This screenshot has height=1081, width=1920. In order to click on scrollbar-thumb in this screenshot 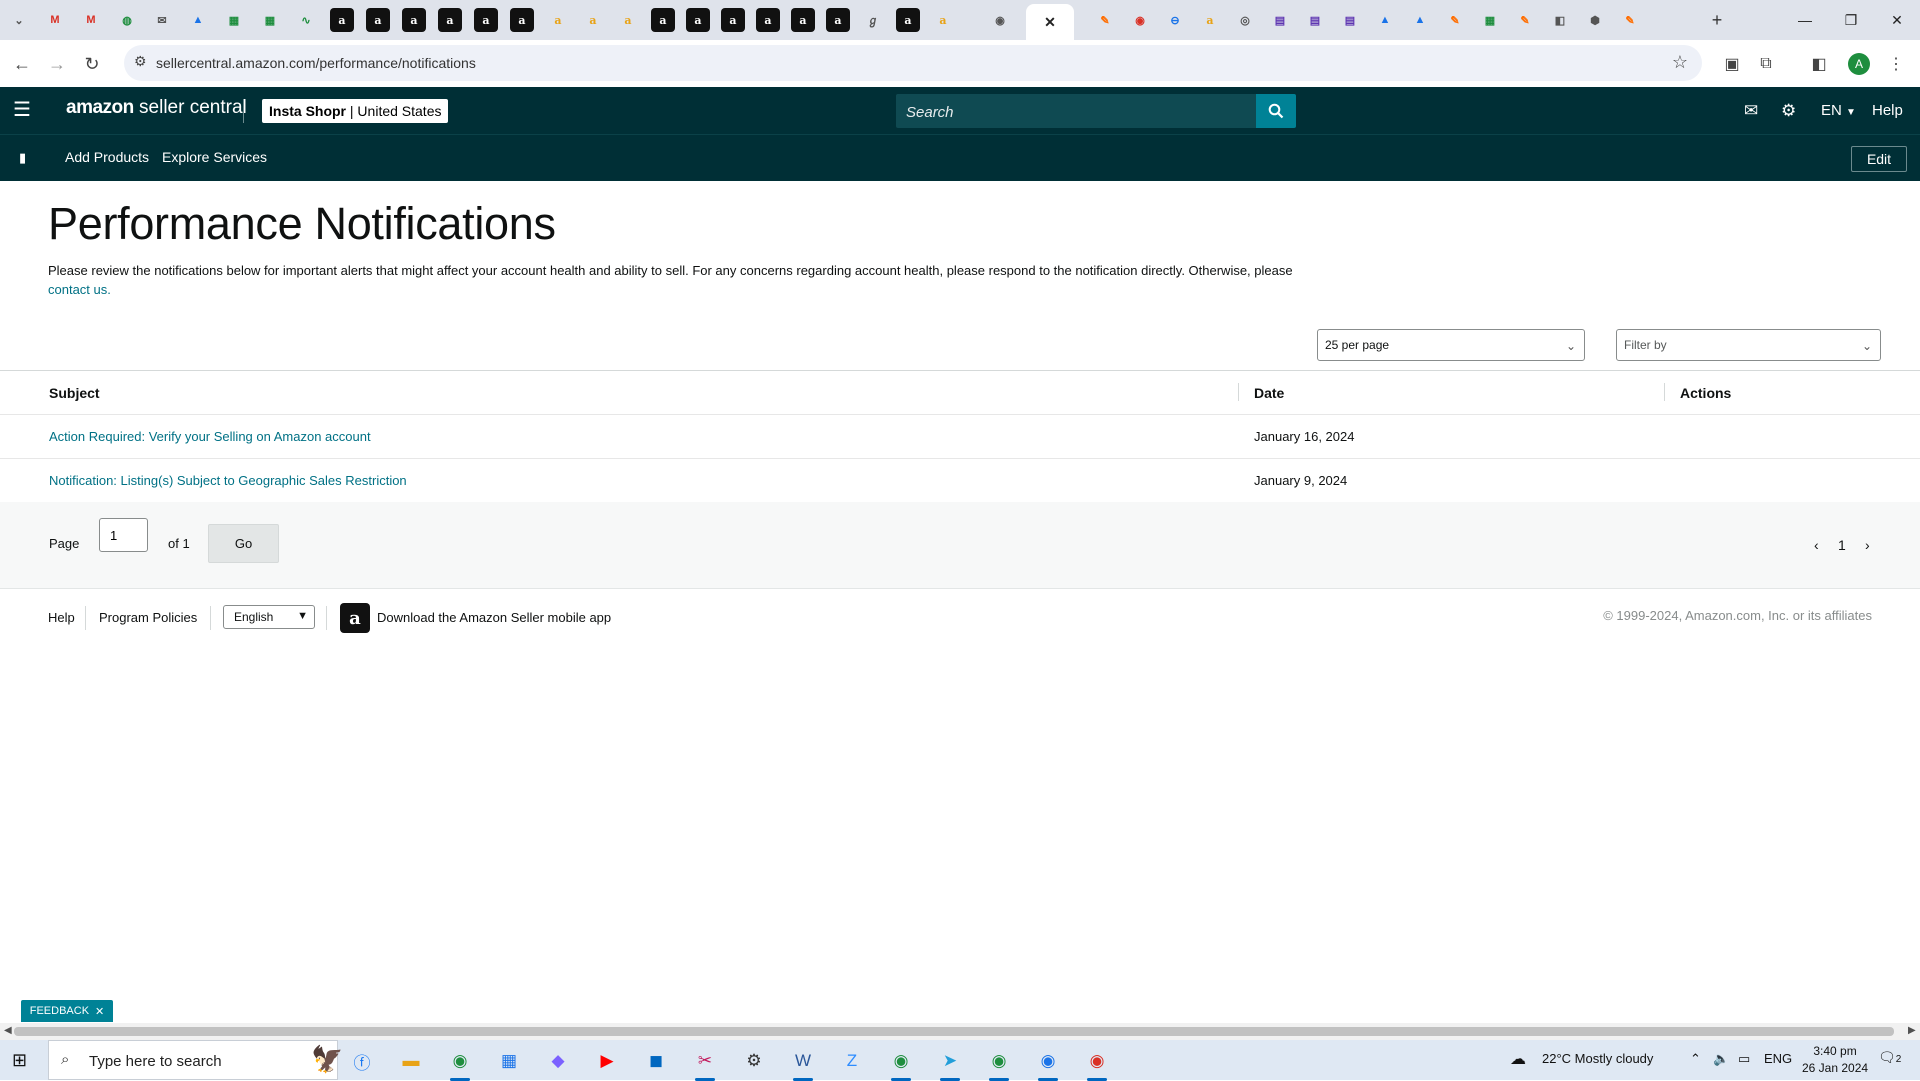, I will do `click(954, 1031)`.